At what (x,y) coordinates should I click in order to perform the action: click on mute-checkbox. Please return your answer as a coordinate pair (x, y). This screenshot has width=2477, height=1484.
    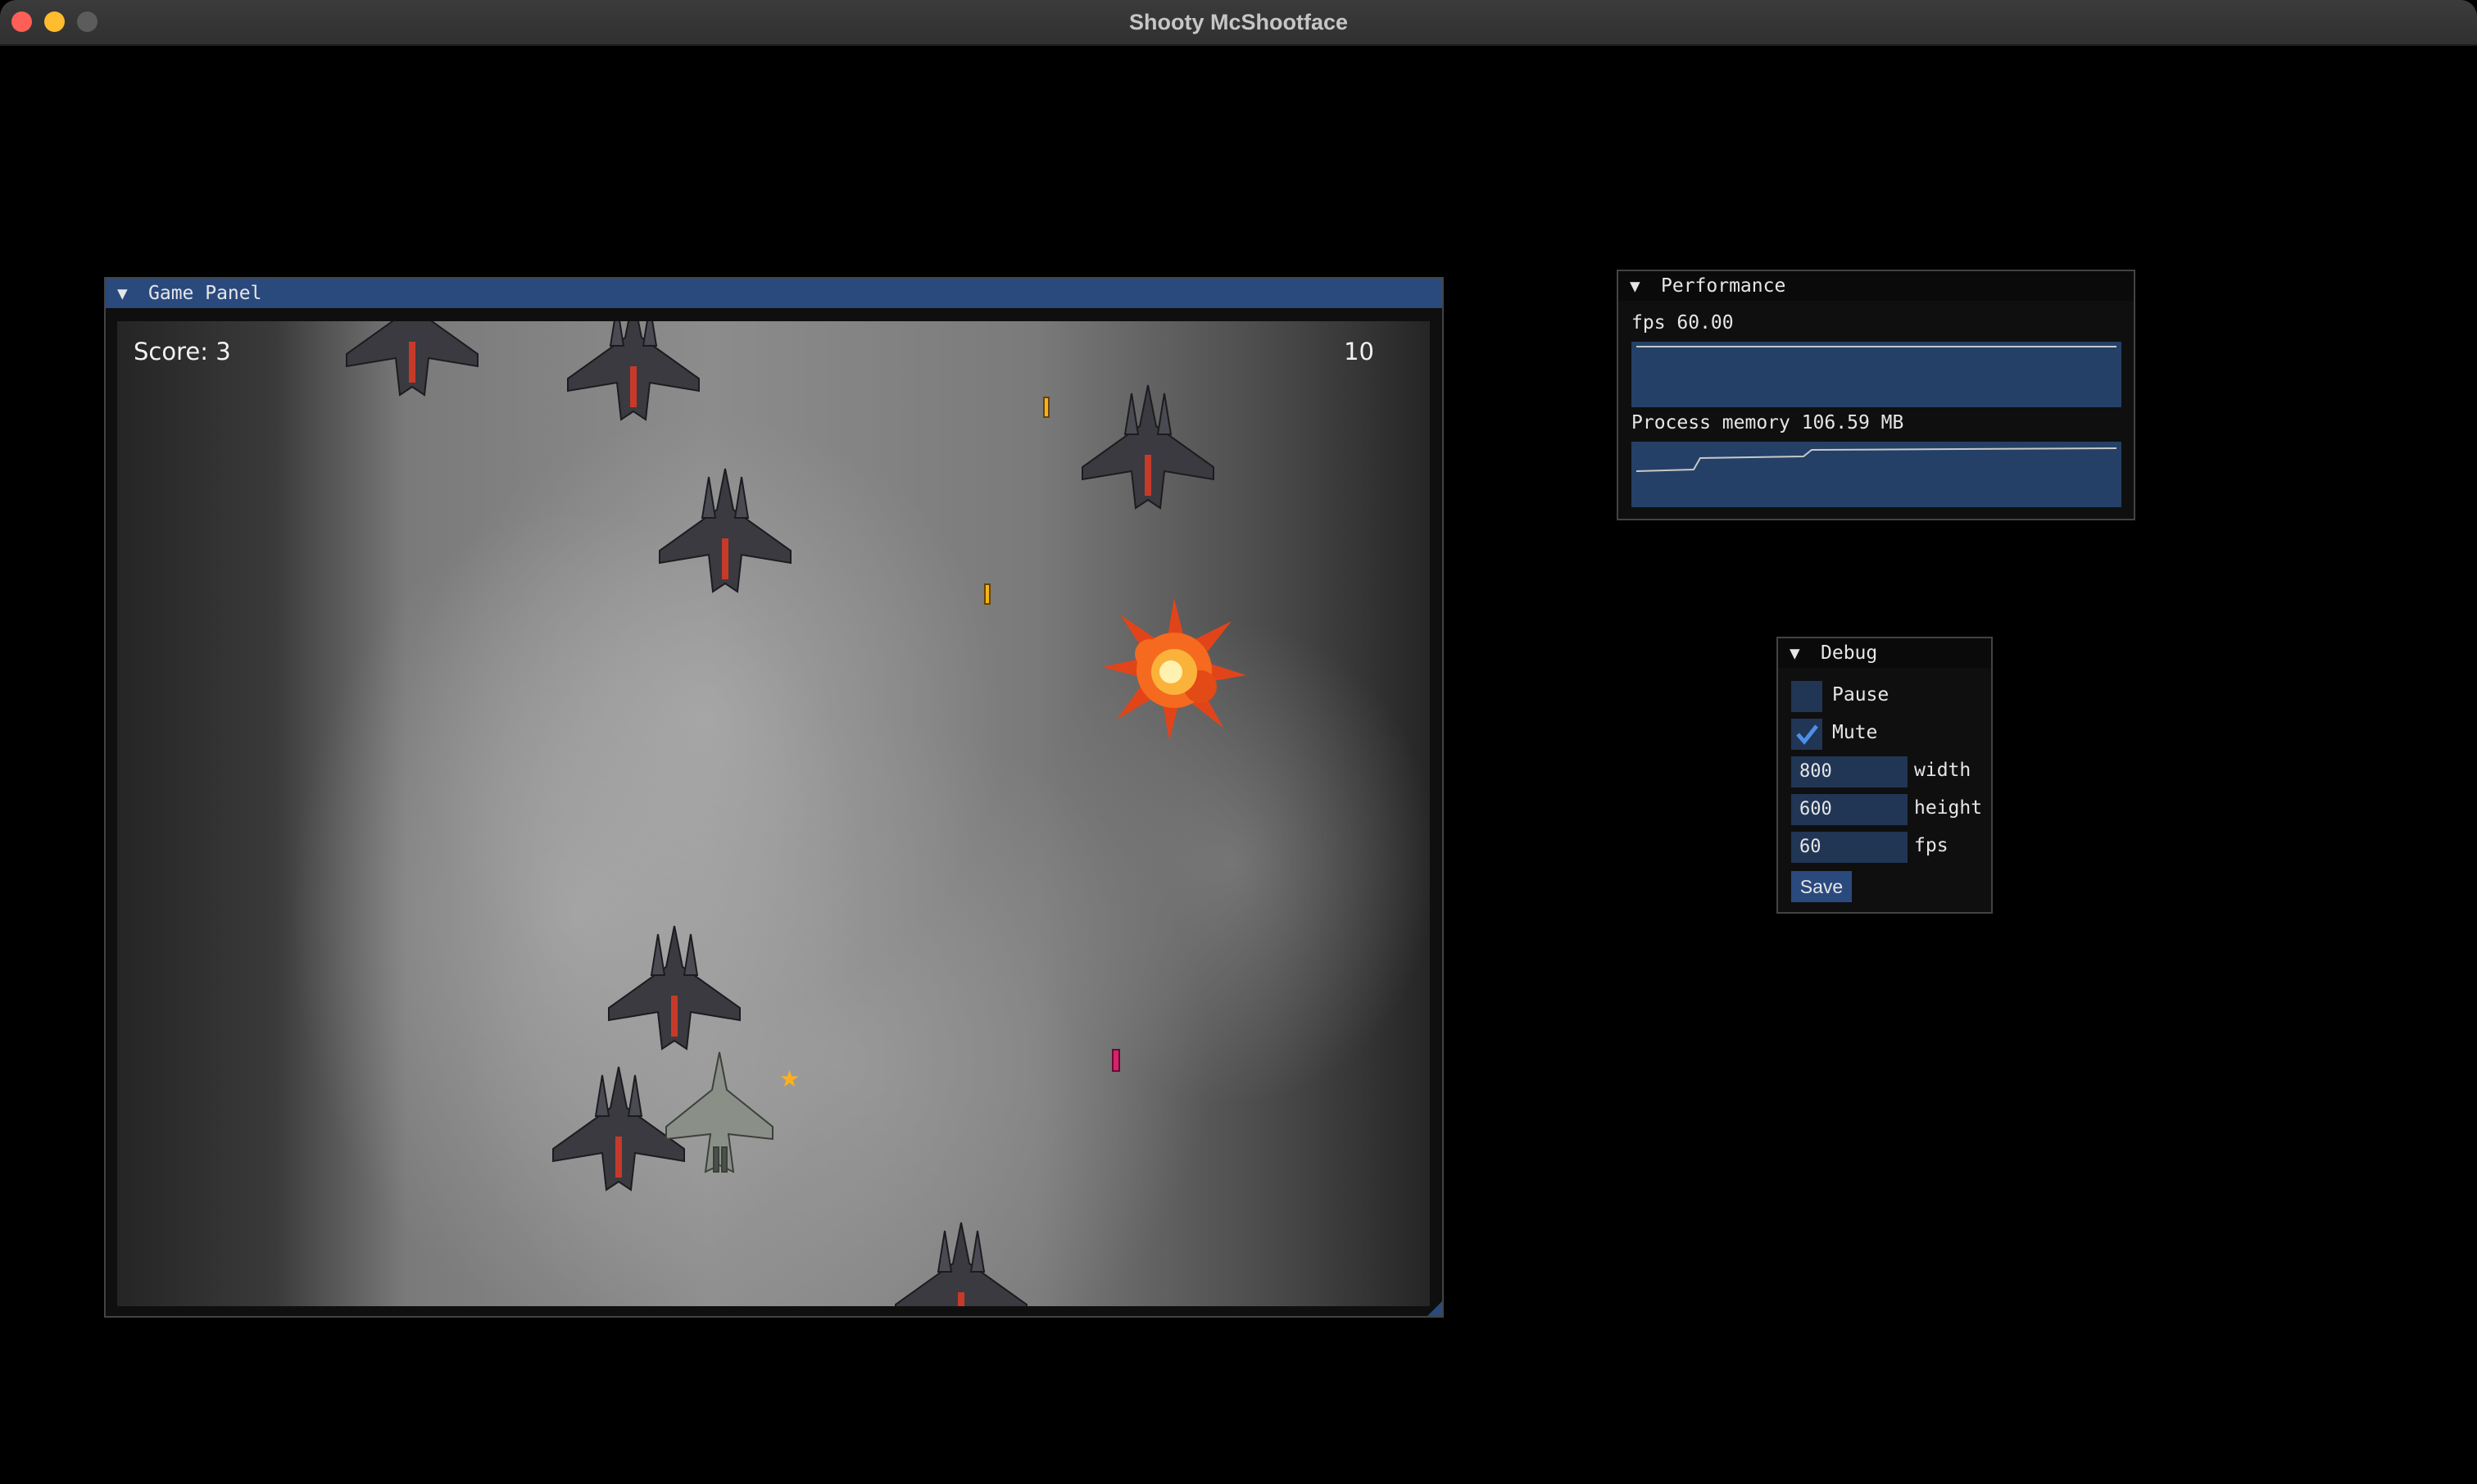
    Looking at the image, I should click on (1807, 734).